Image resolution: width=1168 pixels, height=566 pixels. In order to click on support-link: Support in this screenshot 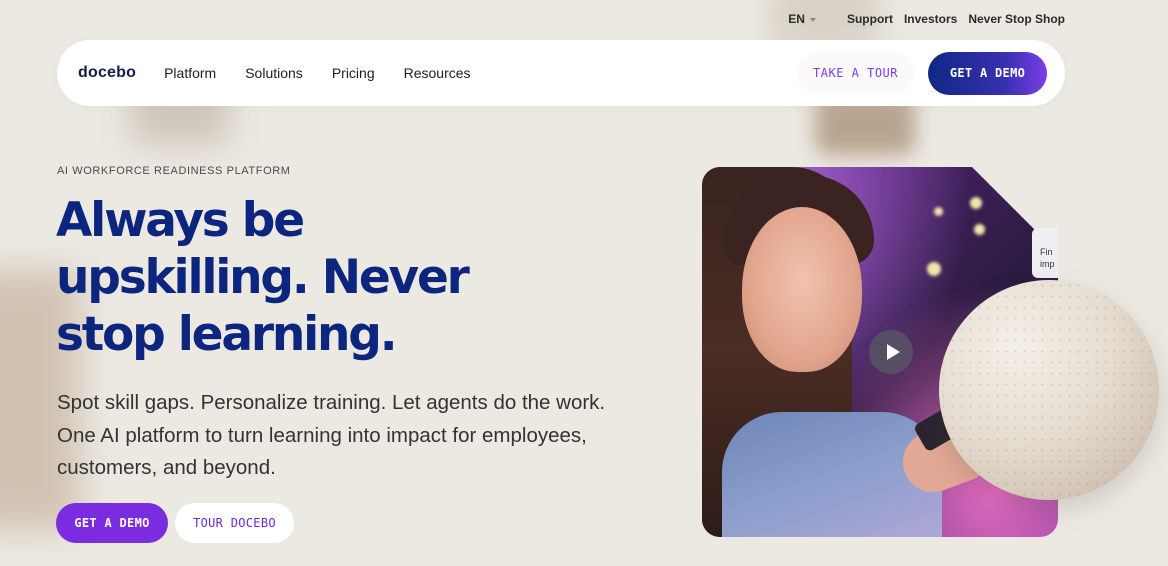, I will do `click(870, 19)`.